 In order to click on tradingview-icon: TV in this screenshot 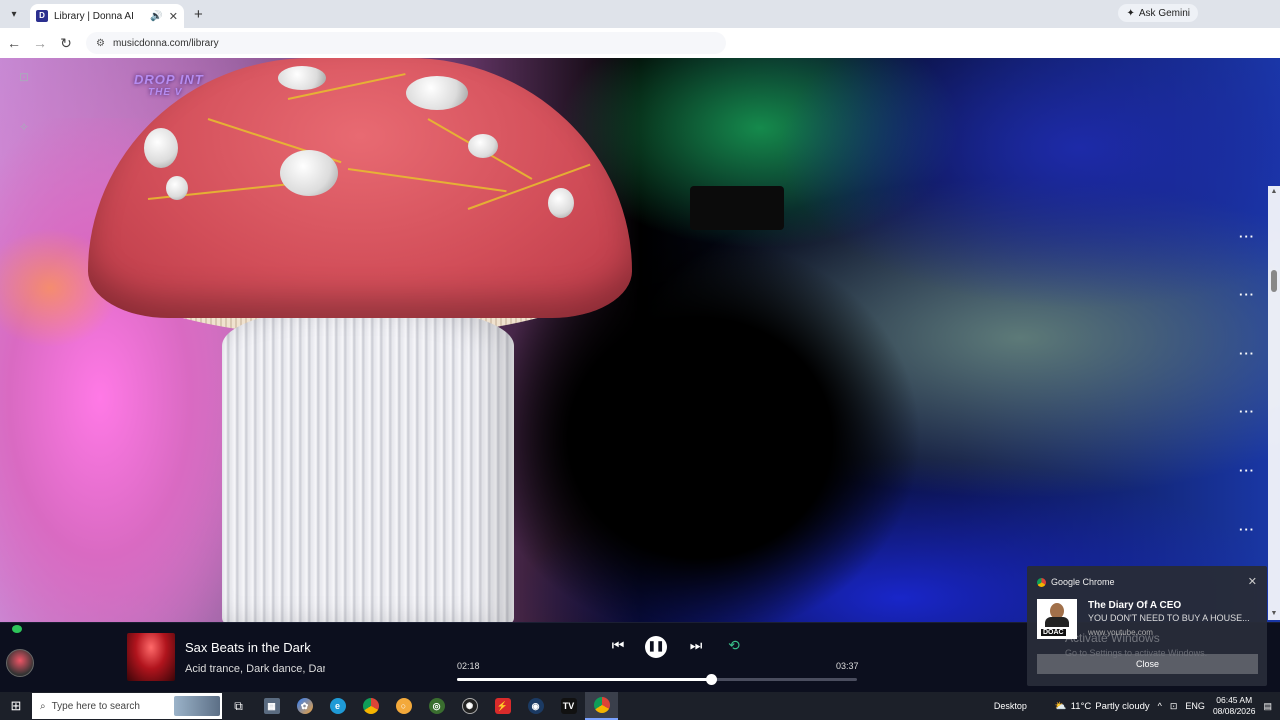, I will do `click(568, 706)`.